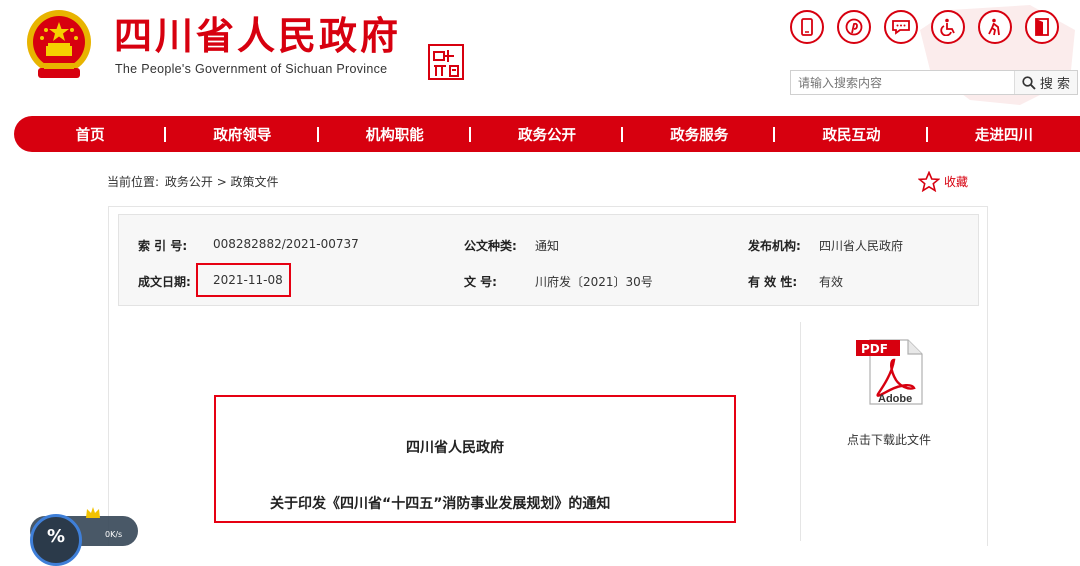 This screenshot has height=566, width=1080. Describe the element at coordinates (440, 504) in the screenshot. I see `document-title: 关于印发《四川省“十四五”消防事业发展规划》的通知` at that location.